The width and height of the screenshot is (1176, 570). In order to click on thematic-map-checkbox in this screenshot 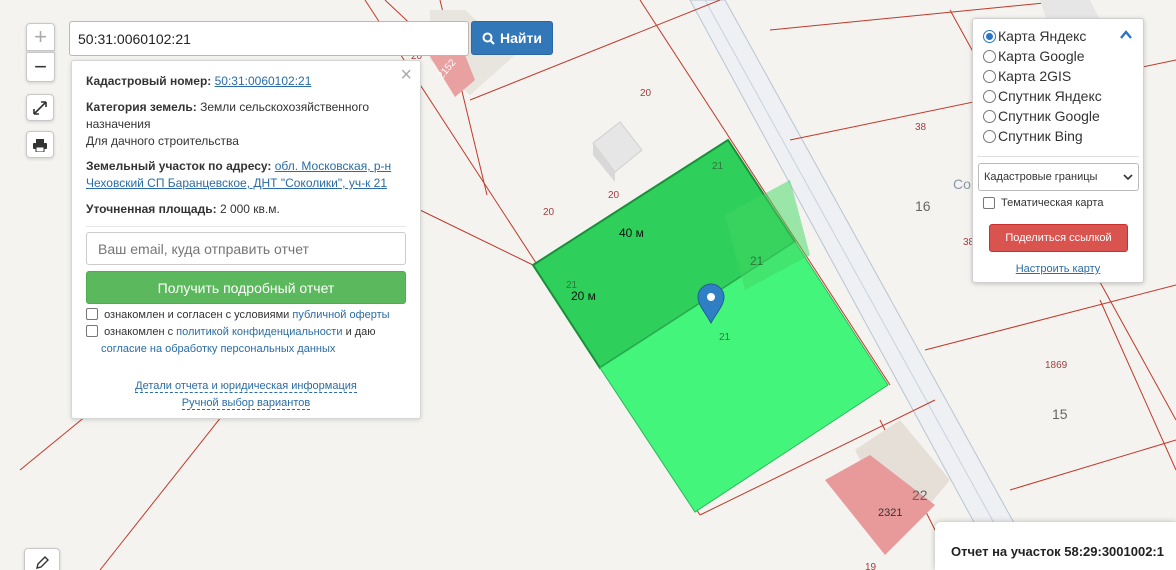, I will do `click(989, 203)`.